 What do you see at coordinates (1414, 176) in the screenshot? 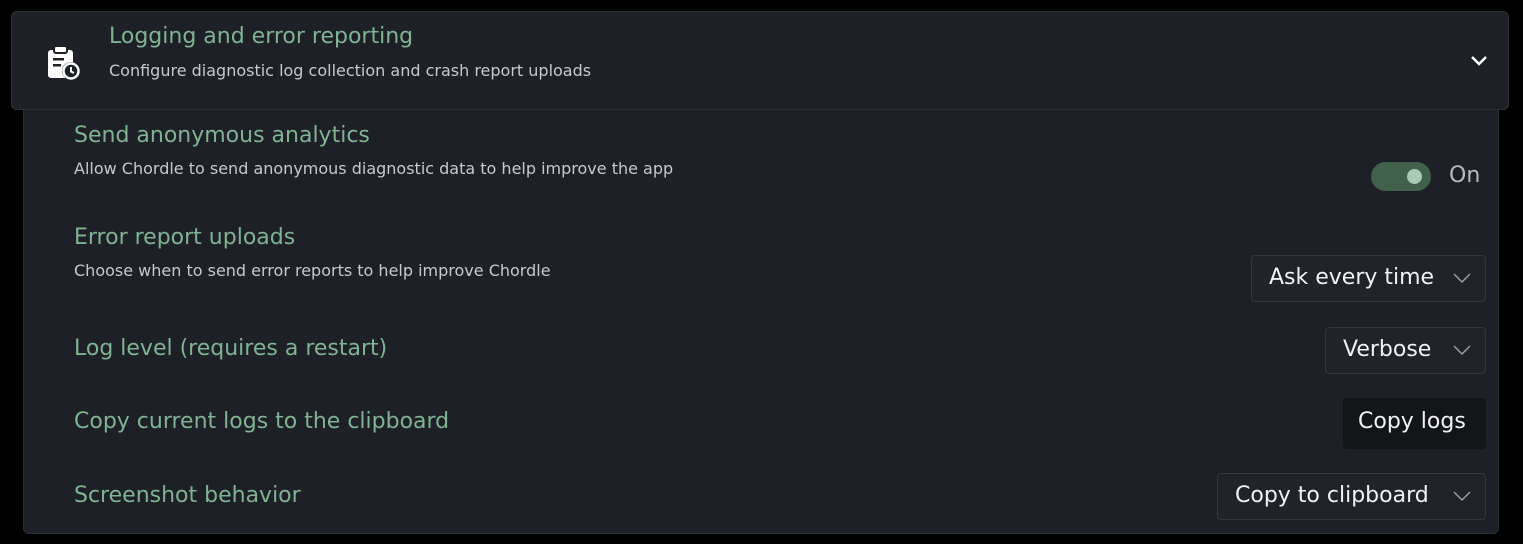
I see `toggle-knob` at bounding box center [1414, 176].